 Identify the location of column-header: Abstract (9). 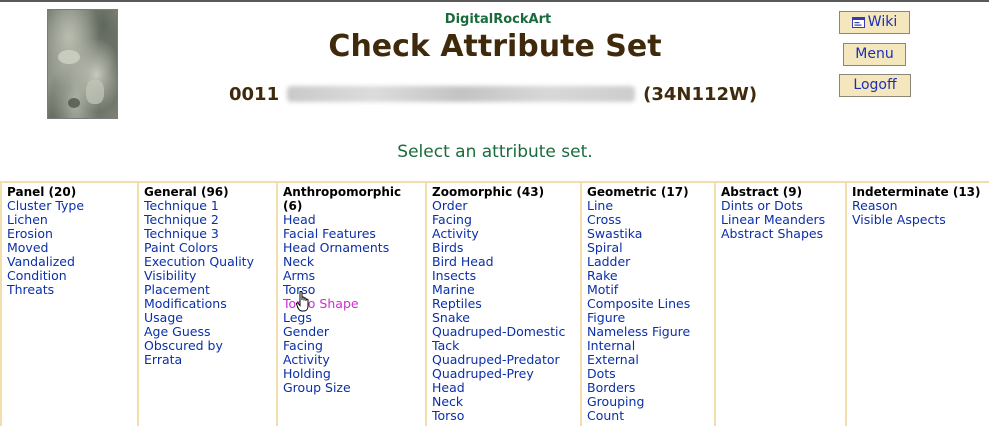
(762, 192).